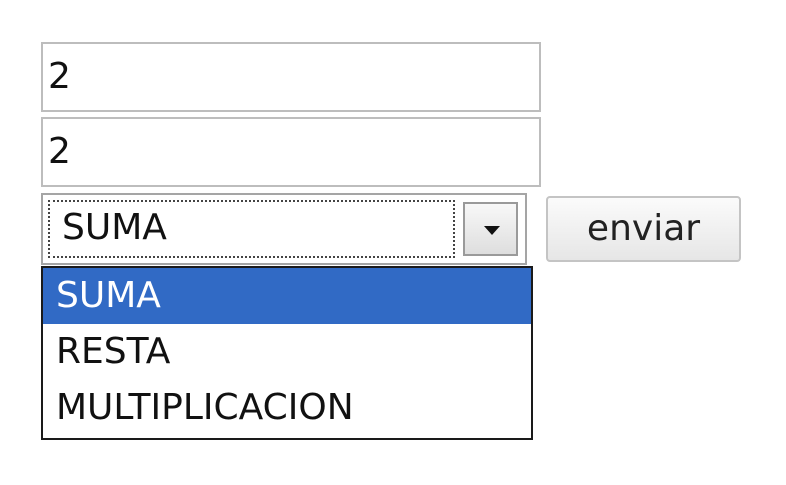 This screenshot has height=485, width=786. Describe the element at coordinates (291, 152) in the screenshot. I see `second-number-input: 2` at that location.